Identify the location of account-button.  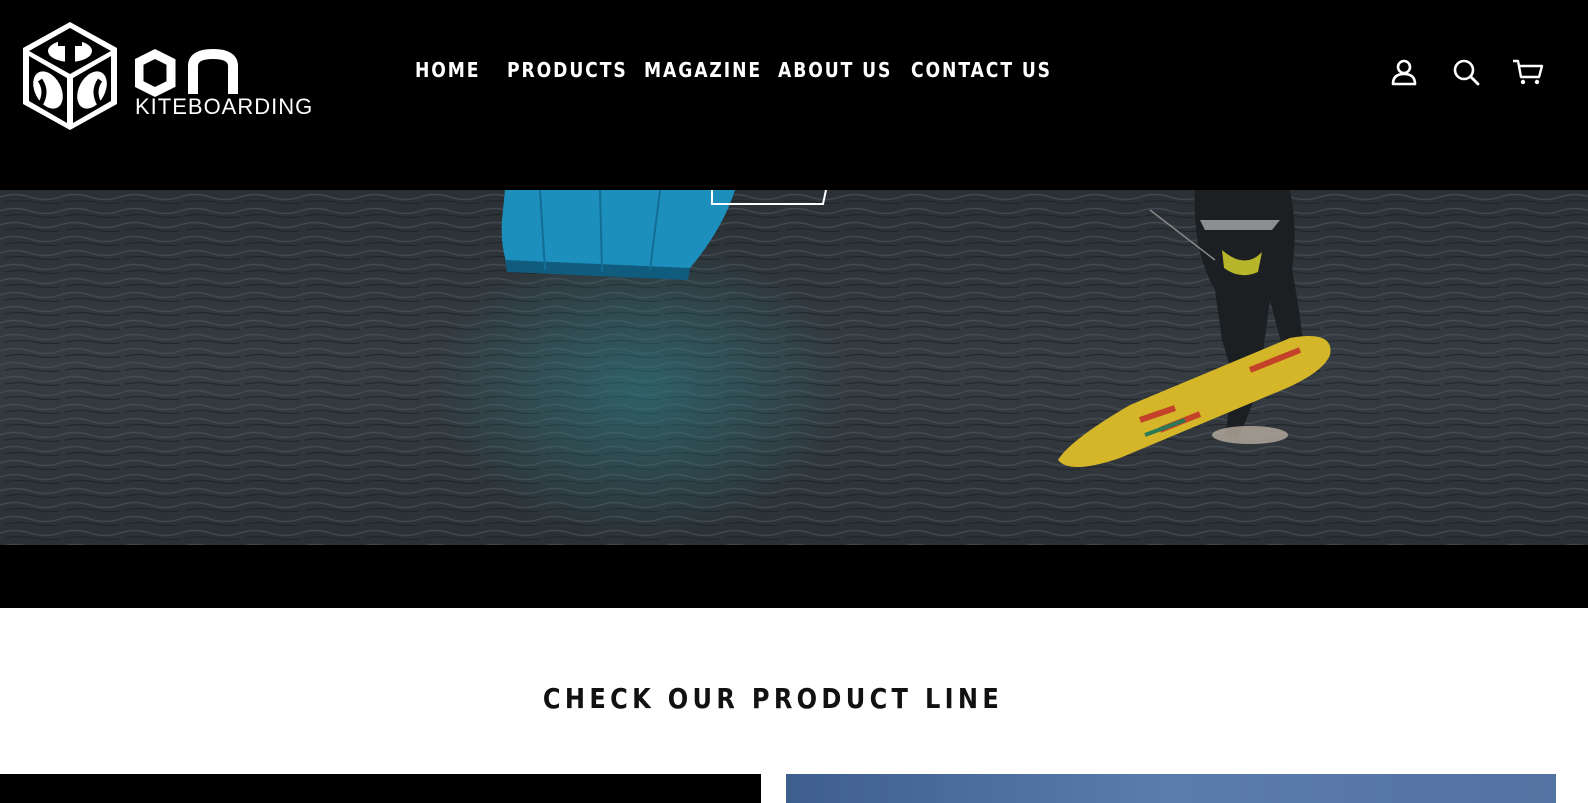
(1404, 72).